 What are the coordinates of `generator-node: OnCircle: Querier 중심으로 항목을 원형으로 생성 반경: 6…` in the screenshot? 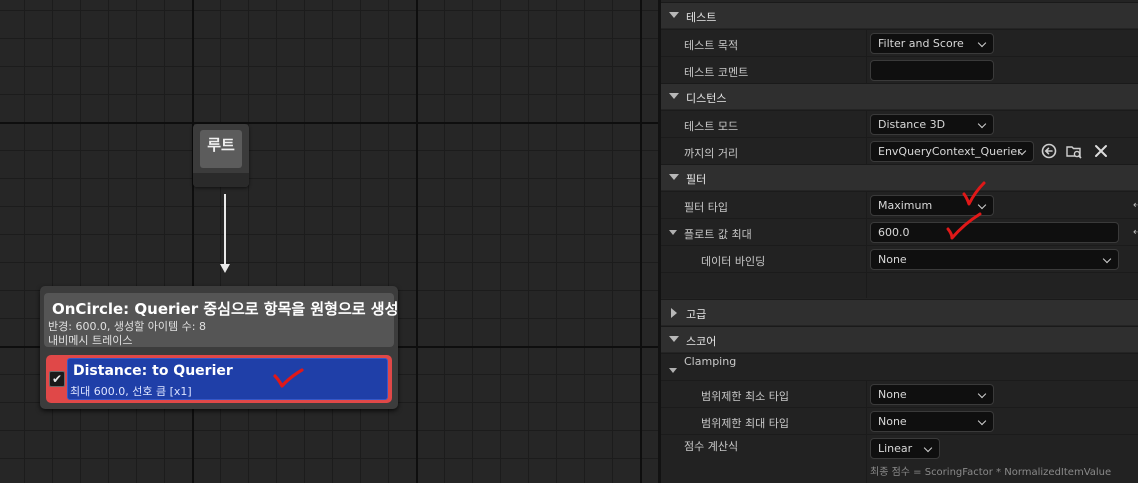 It's located at (219, 347).